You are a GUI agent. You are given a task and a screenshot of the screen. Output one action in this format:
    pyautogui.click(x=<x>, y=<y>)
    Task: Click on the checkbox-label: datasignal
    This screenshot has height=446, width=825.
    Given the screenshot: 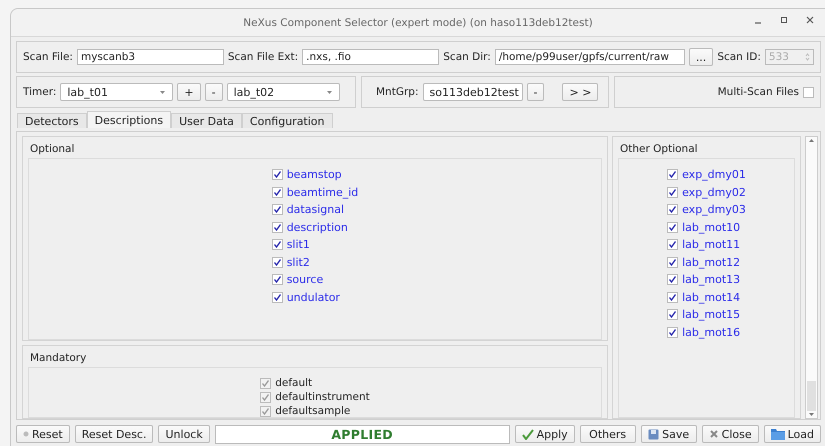 What is the action you would take?
    pyautogui.click(x=315, y=209)
    